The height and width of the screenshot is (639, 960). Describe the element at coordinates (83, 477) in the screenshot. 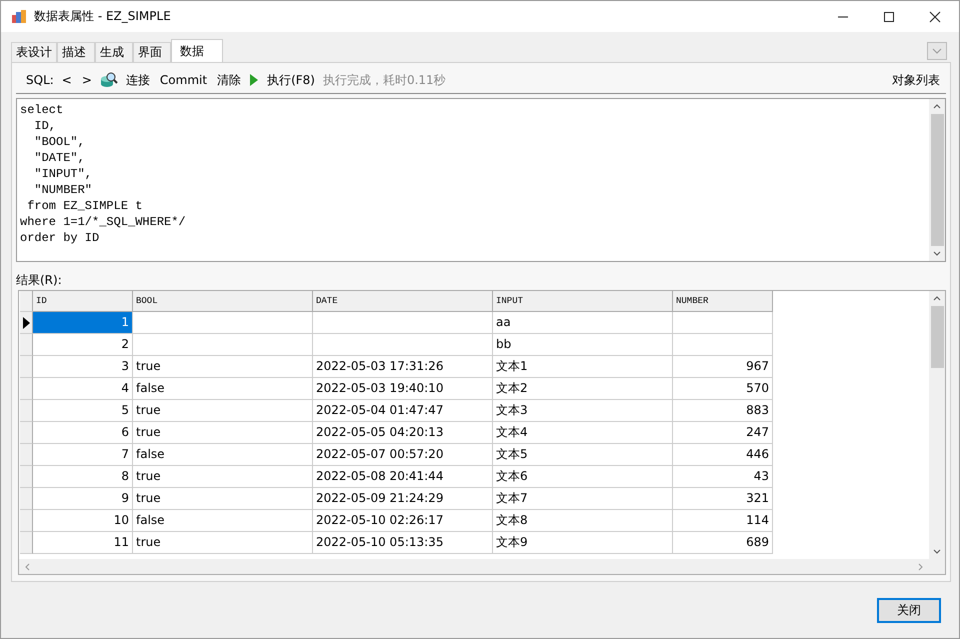

I see `table-cell: 8` at that location.